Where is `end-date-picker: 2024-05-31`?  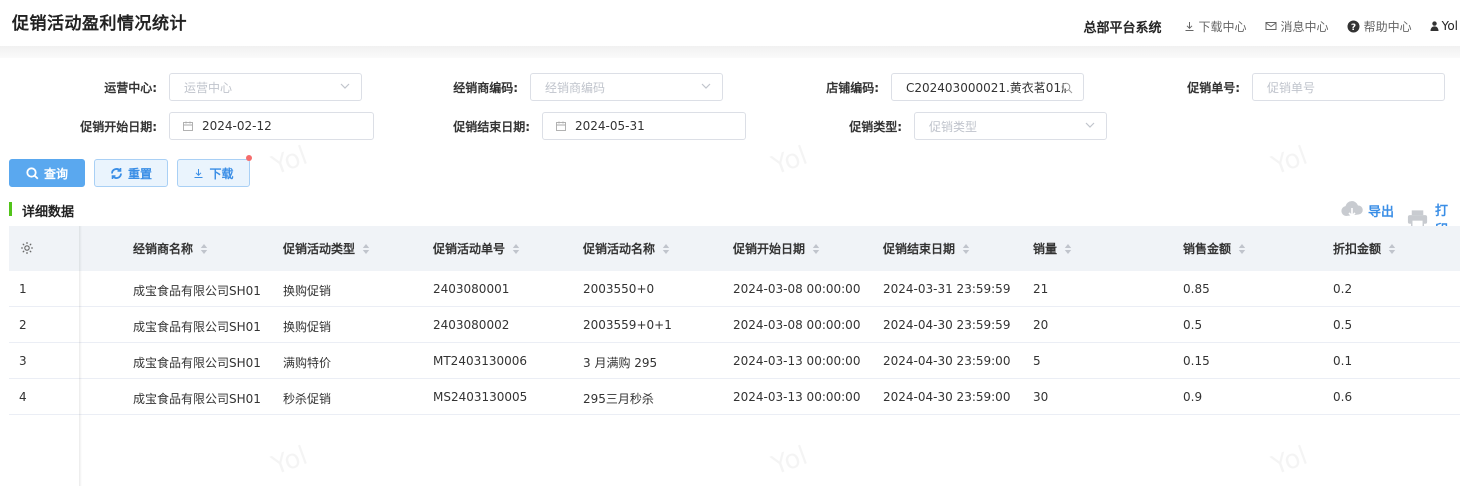 end-date-picker: 2024-05-31 is located at coordinates (644, 126).